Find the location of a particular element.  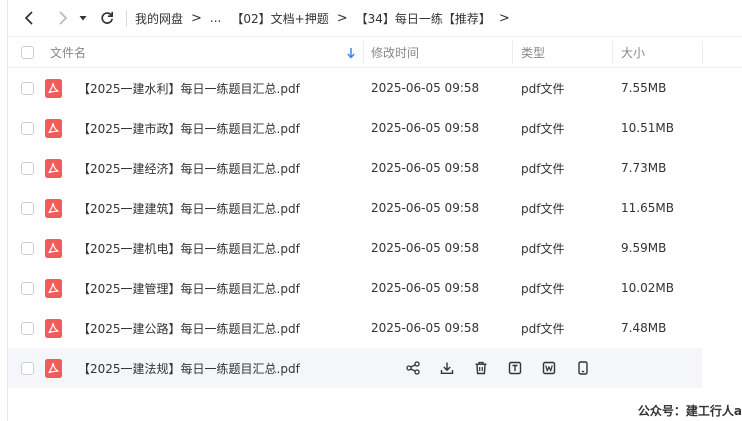

left-panel-edge is located at coordinates (4, 210).